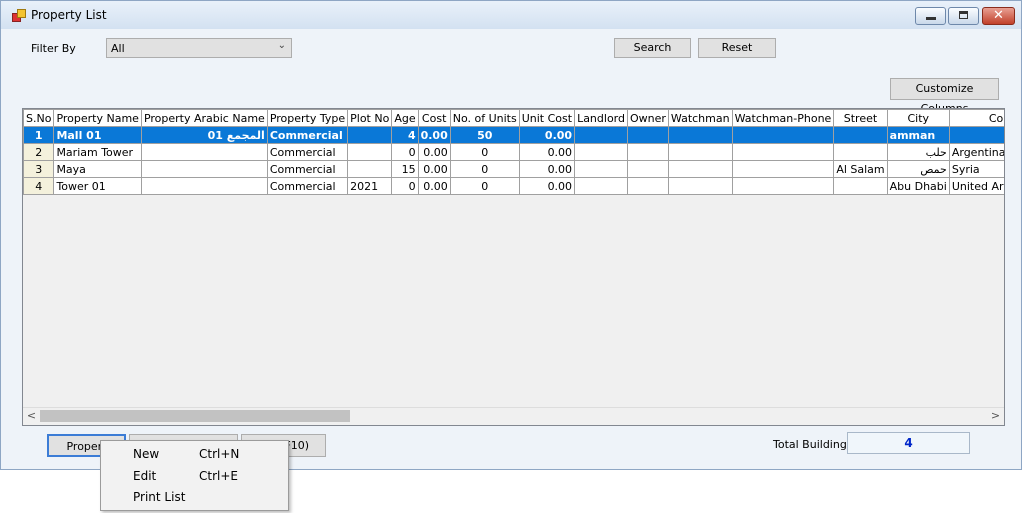 This screenshot has height=513, width=1024. What do you see at coordinates (39, 118) in the screenshot?
I see `column-header: S.No` at bounding box center [39, 118].